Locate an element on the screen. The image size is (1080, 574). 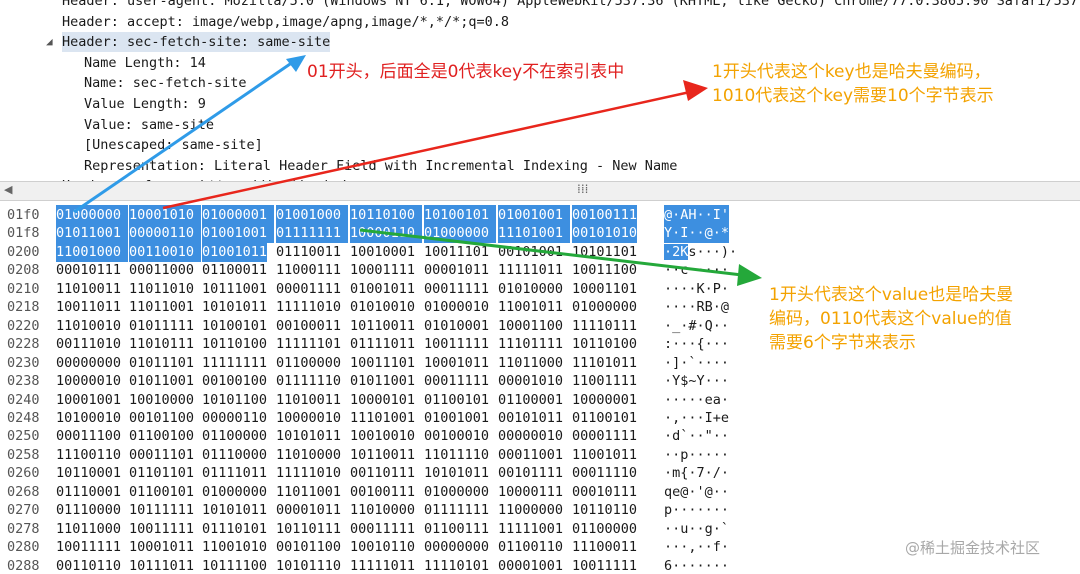
hex-byte: 01011101 is located at coordinates (161, 363).